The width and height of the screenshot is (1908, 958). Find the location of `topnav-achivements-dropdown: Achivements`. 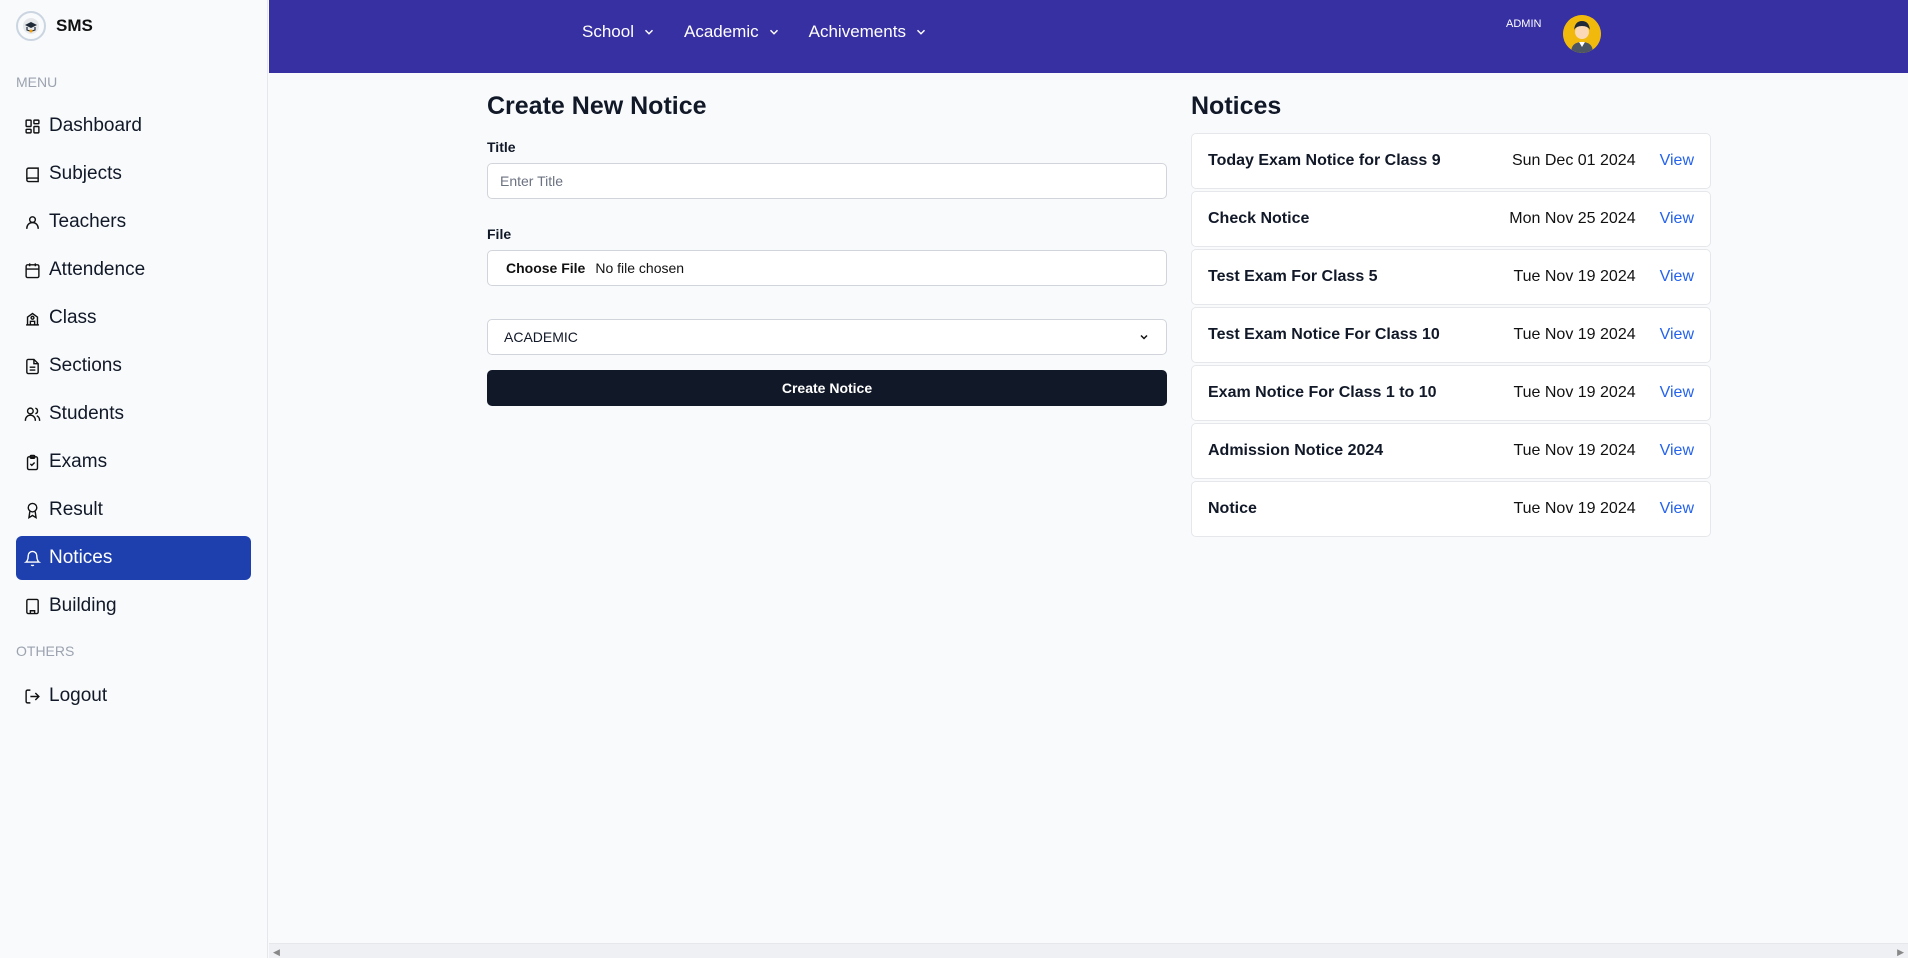

topnav-achivements-dropdown: Achivements is located at coordinates (868, 32).